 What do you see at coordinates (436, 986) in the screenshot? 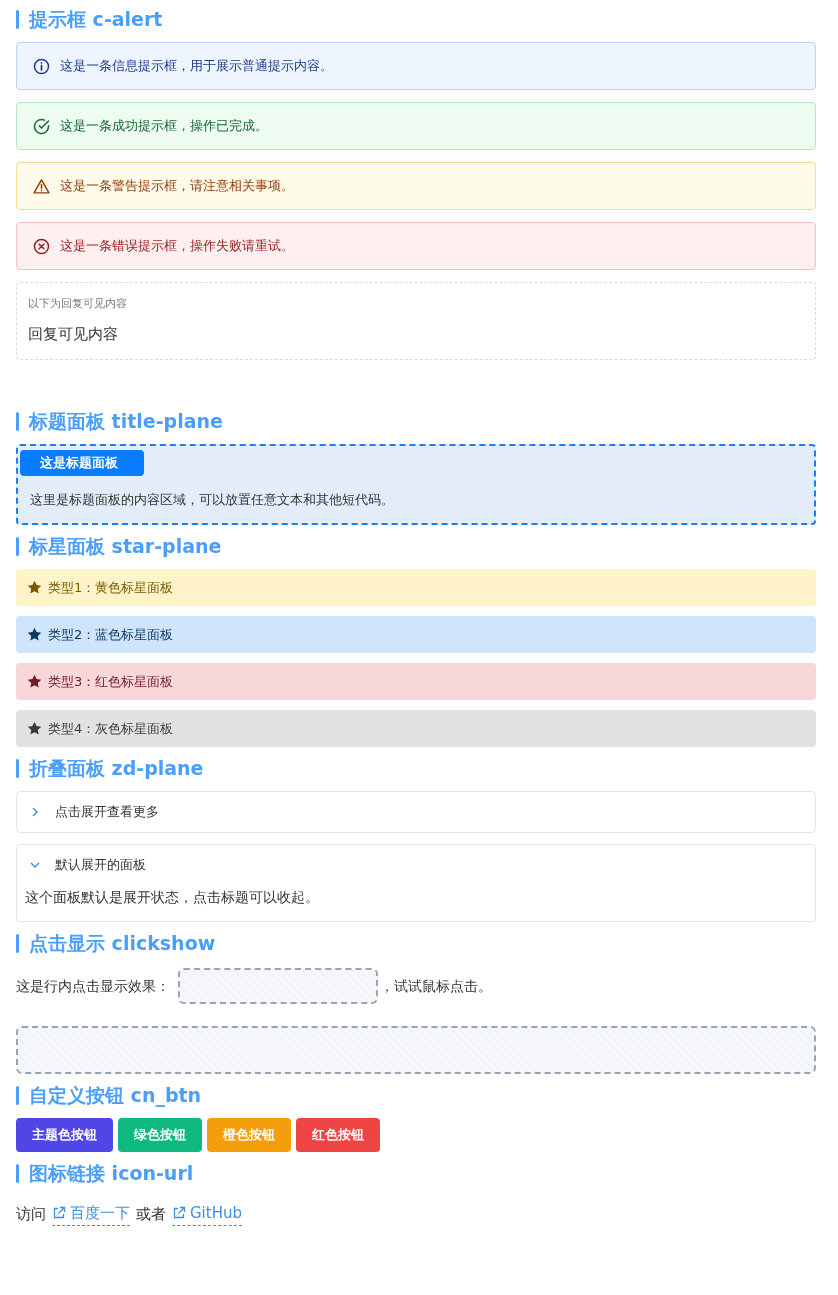
I see `inline-text: ，试试鼠标点击。` at bounding box center [436, 986].